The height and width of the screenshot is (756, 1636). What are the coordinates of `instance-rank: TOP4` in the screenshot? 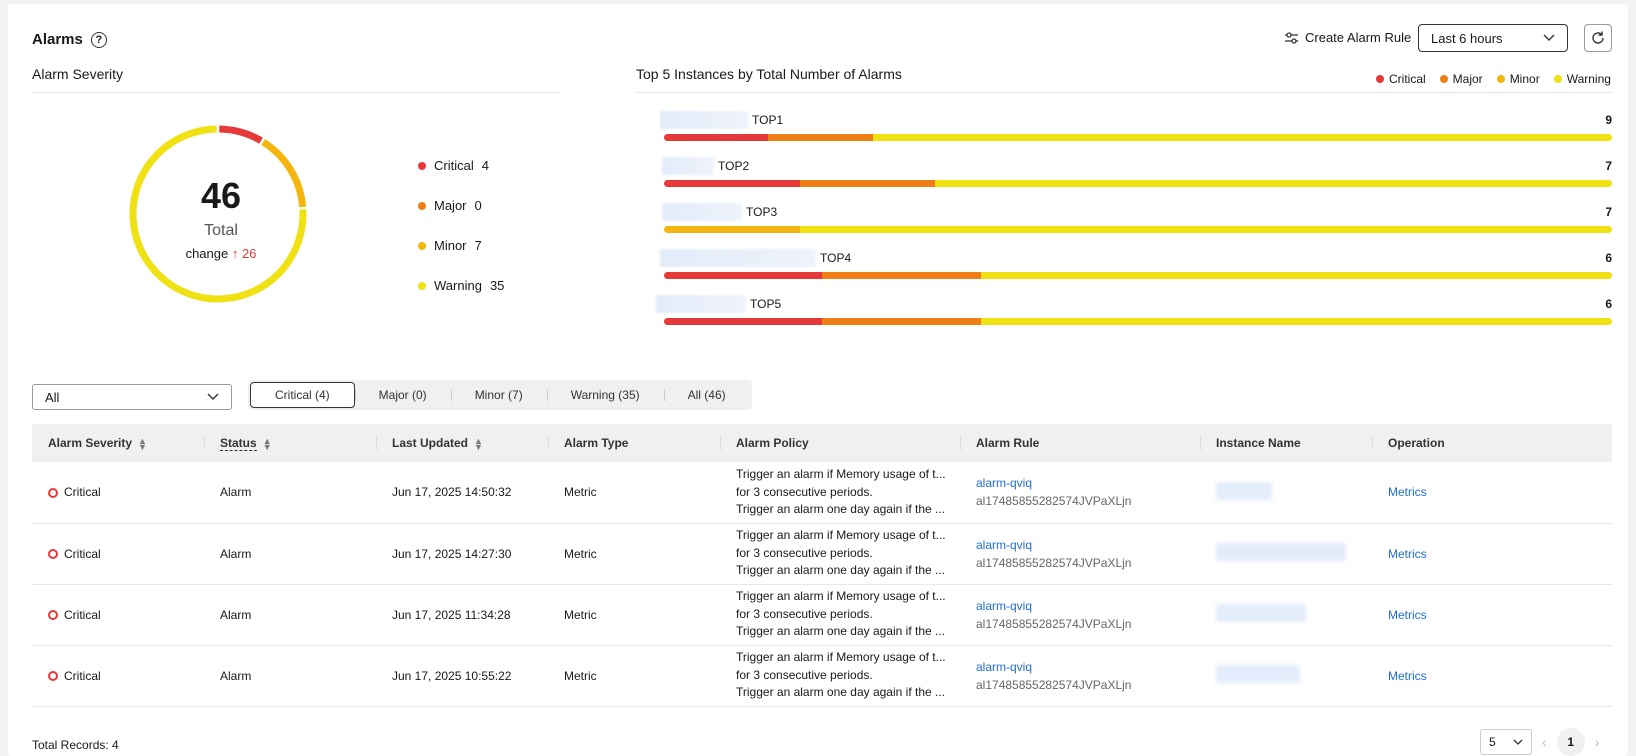 It's located at (836, 258).